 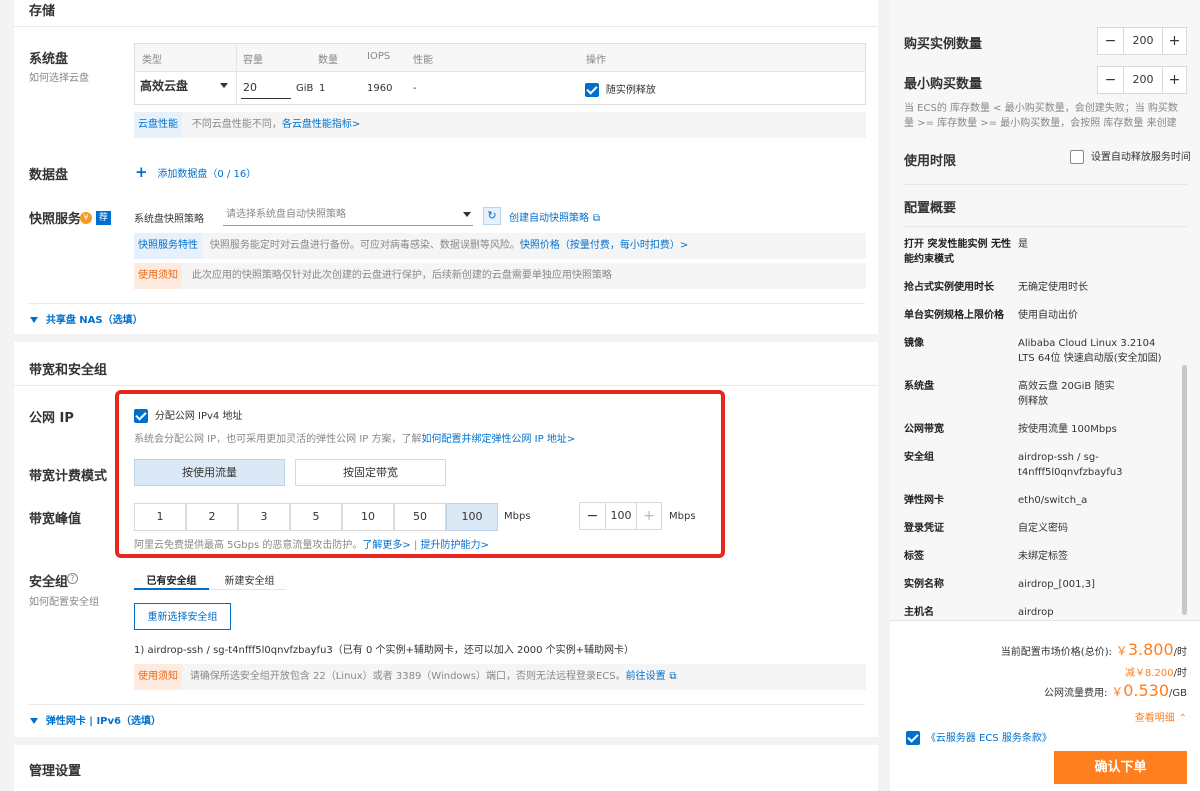 What do you see at coordinates (207, 174) in the screenshot?
I see `add-data-disk-label: 添加数据盘（0 / 16）` at bounding box center [207, 174].